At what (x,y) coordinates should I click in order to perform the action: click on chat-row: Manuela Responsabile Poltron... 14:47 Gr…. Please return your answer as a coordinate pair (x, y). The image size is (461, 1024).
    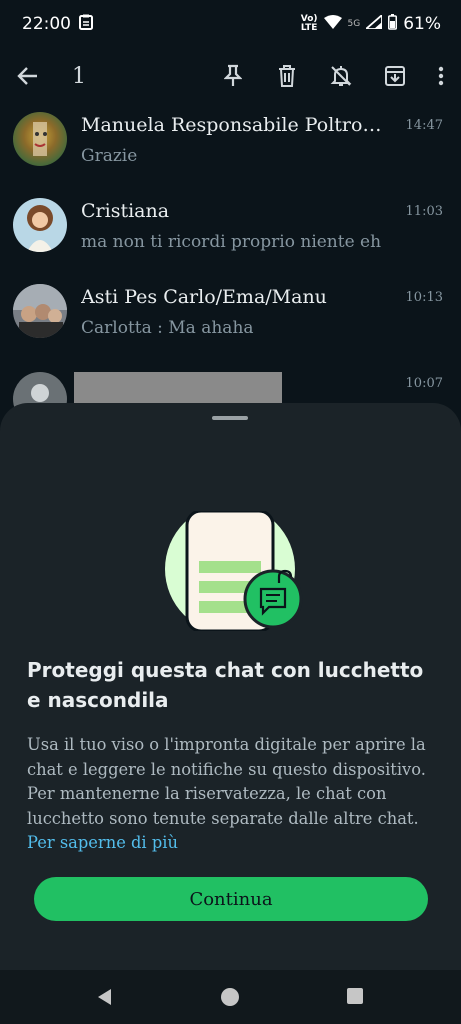
    Looking at the image, I should click on (230, 147).